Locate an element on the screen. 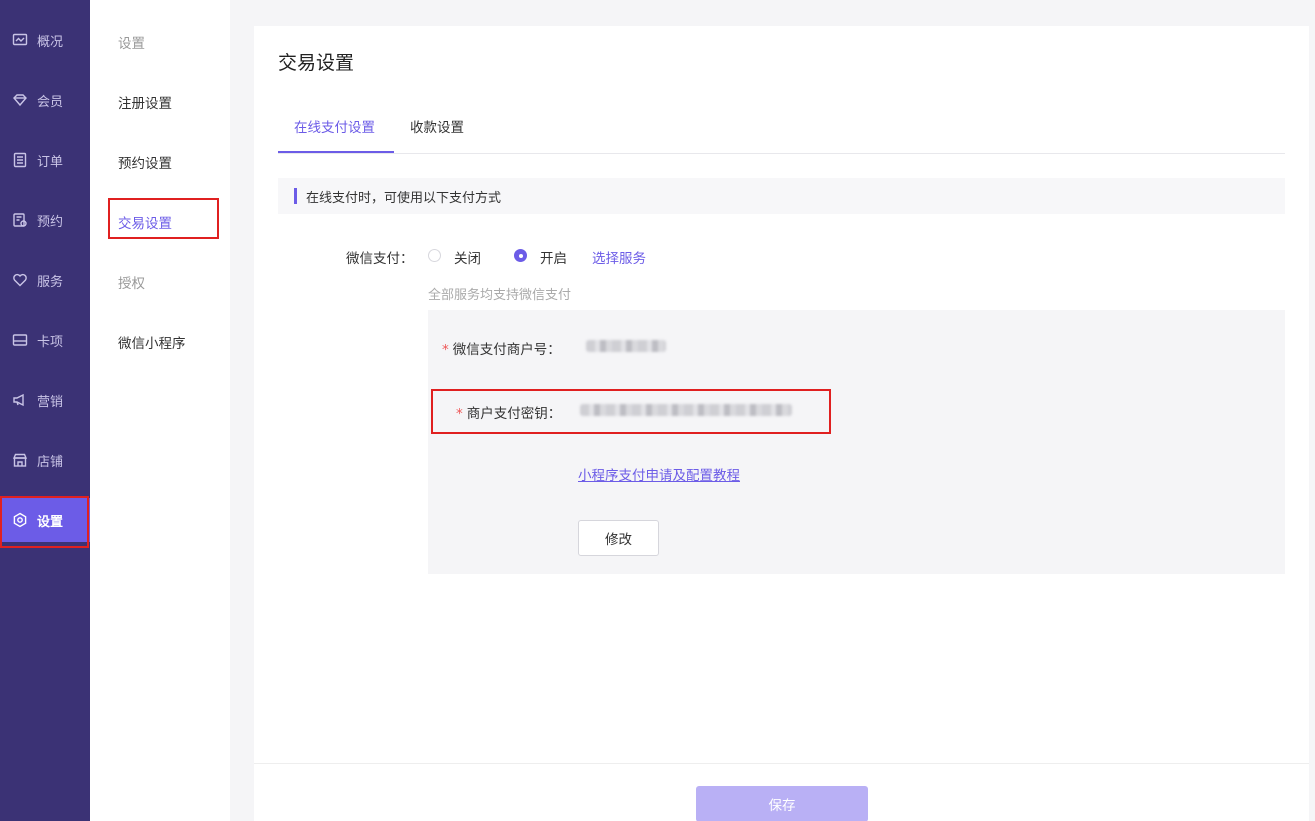 This screenshot has width=1315, height=821. merchant-id-label-text: 微信支付商户号： is located at coordinates (506, 350).